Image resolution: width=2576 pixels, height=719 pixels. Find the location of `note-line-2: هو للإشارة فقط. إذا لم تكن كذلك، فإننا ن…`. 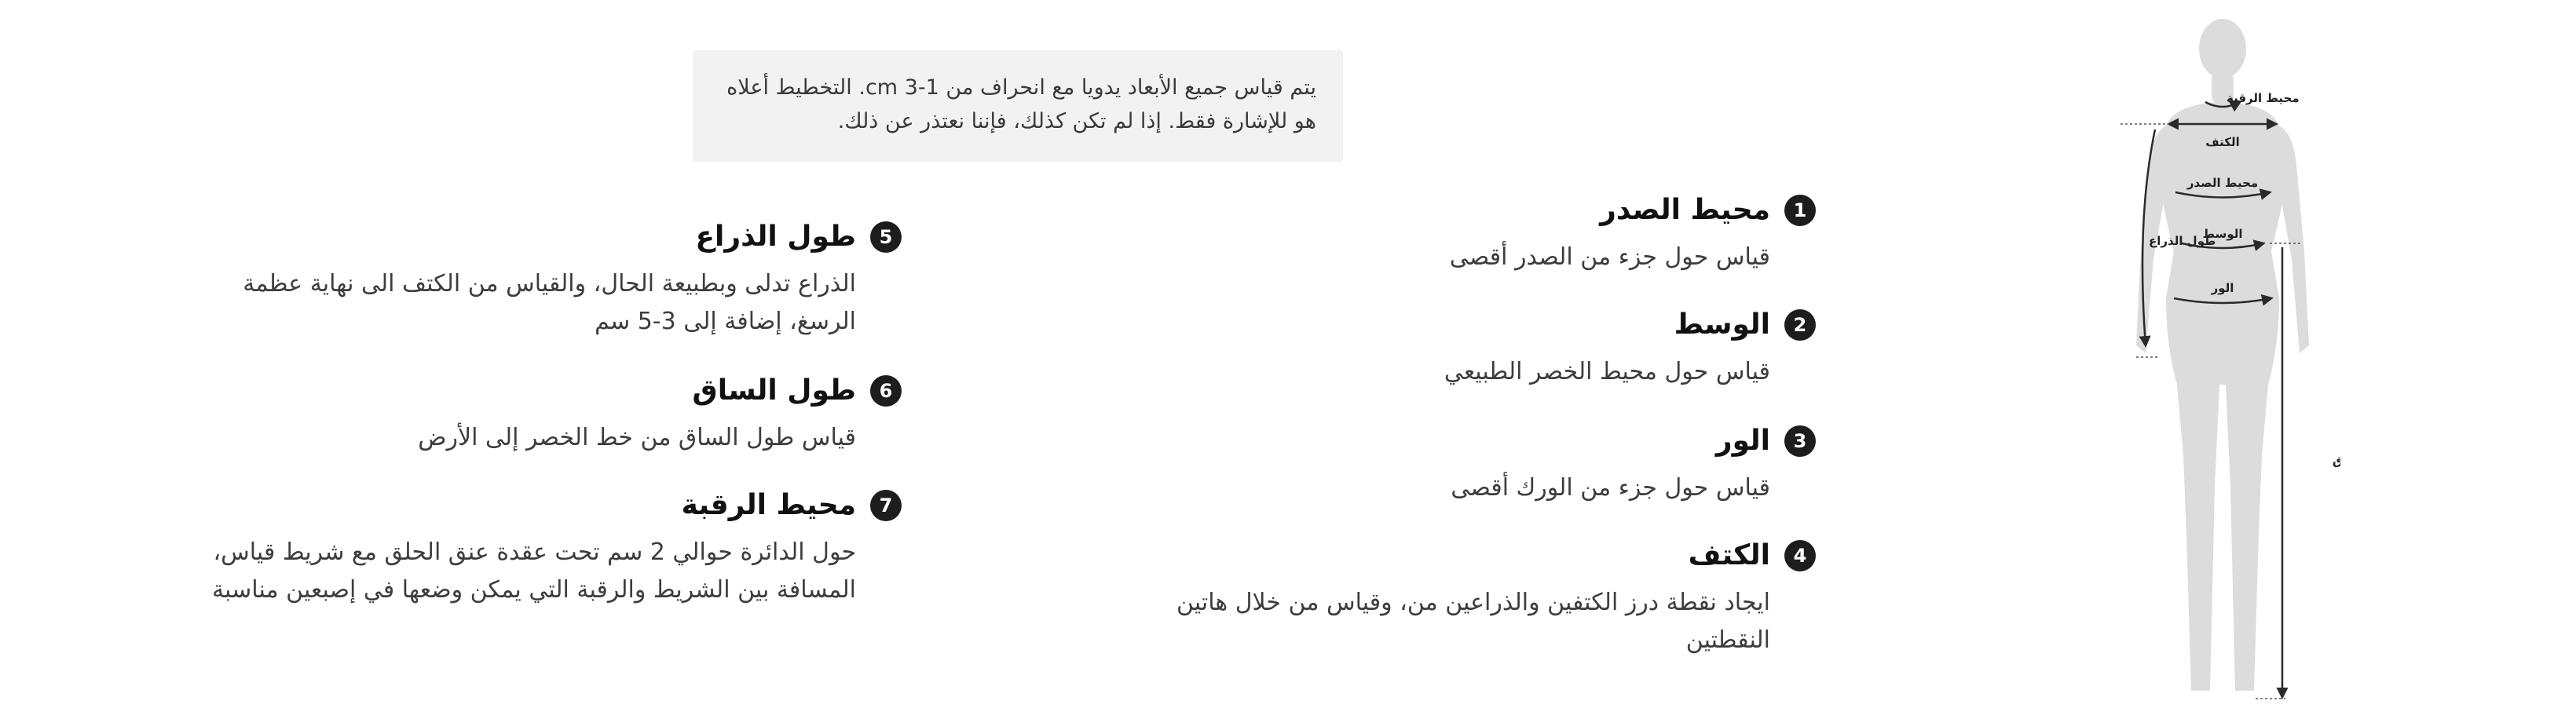

note-line-2: هو للإشارة فقط. إذا لم تكن كذلك، فإننا ن… is located at coordinates (1076, 121).